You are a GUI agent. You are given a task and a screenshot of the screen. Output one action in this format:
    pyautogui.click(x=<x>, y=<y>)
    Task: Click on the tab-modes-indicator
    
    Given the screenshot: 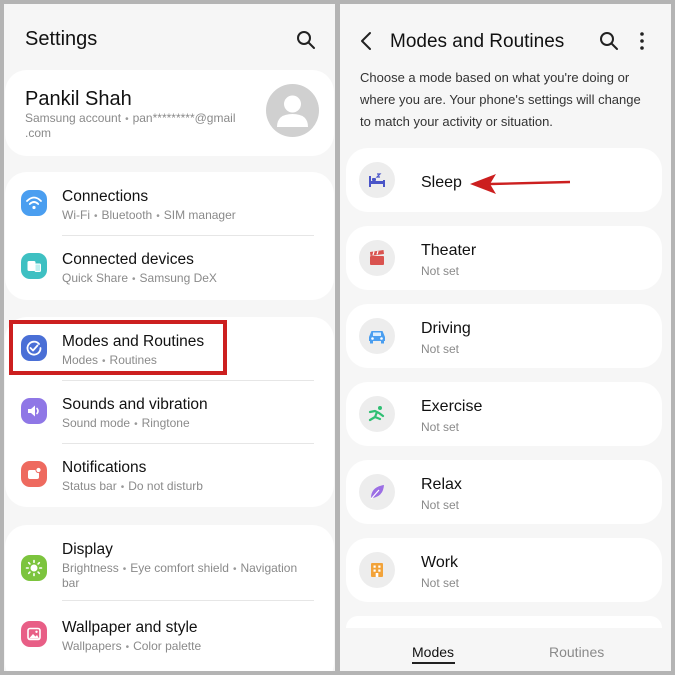 What is the action you would take?
    pyautogui.click(x=433, y=663)
    